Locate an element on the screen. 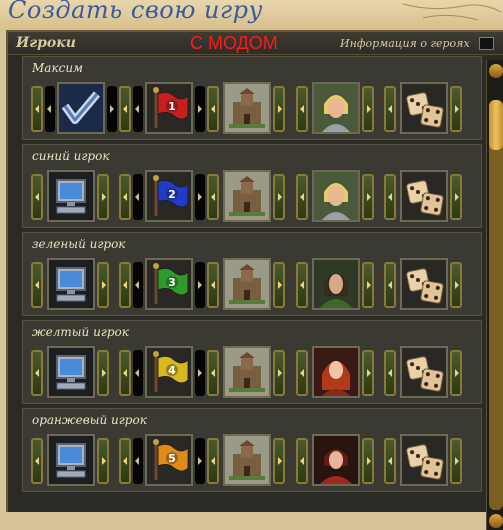 Image resolution: width=503 pixels, height=530 pixels. flag-icon: 5 is located at coordinates (169, 460).